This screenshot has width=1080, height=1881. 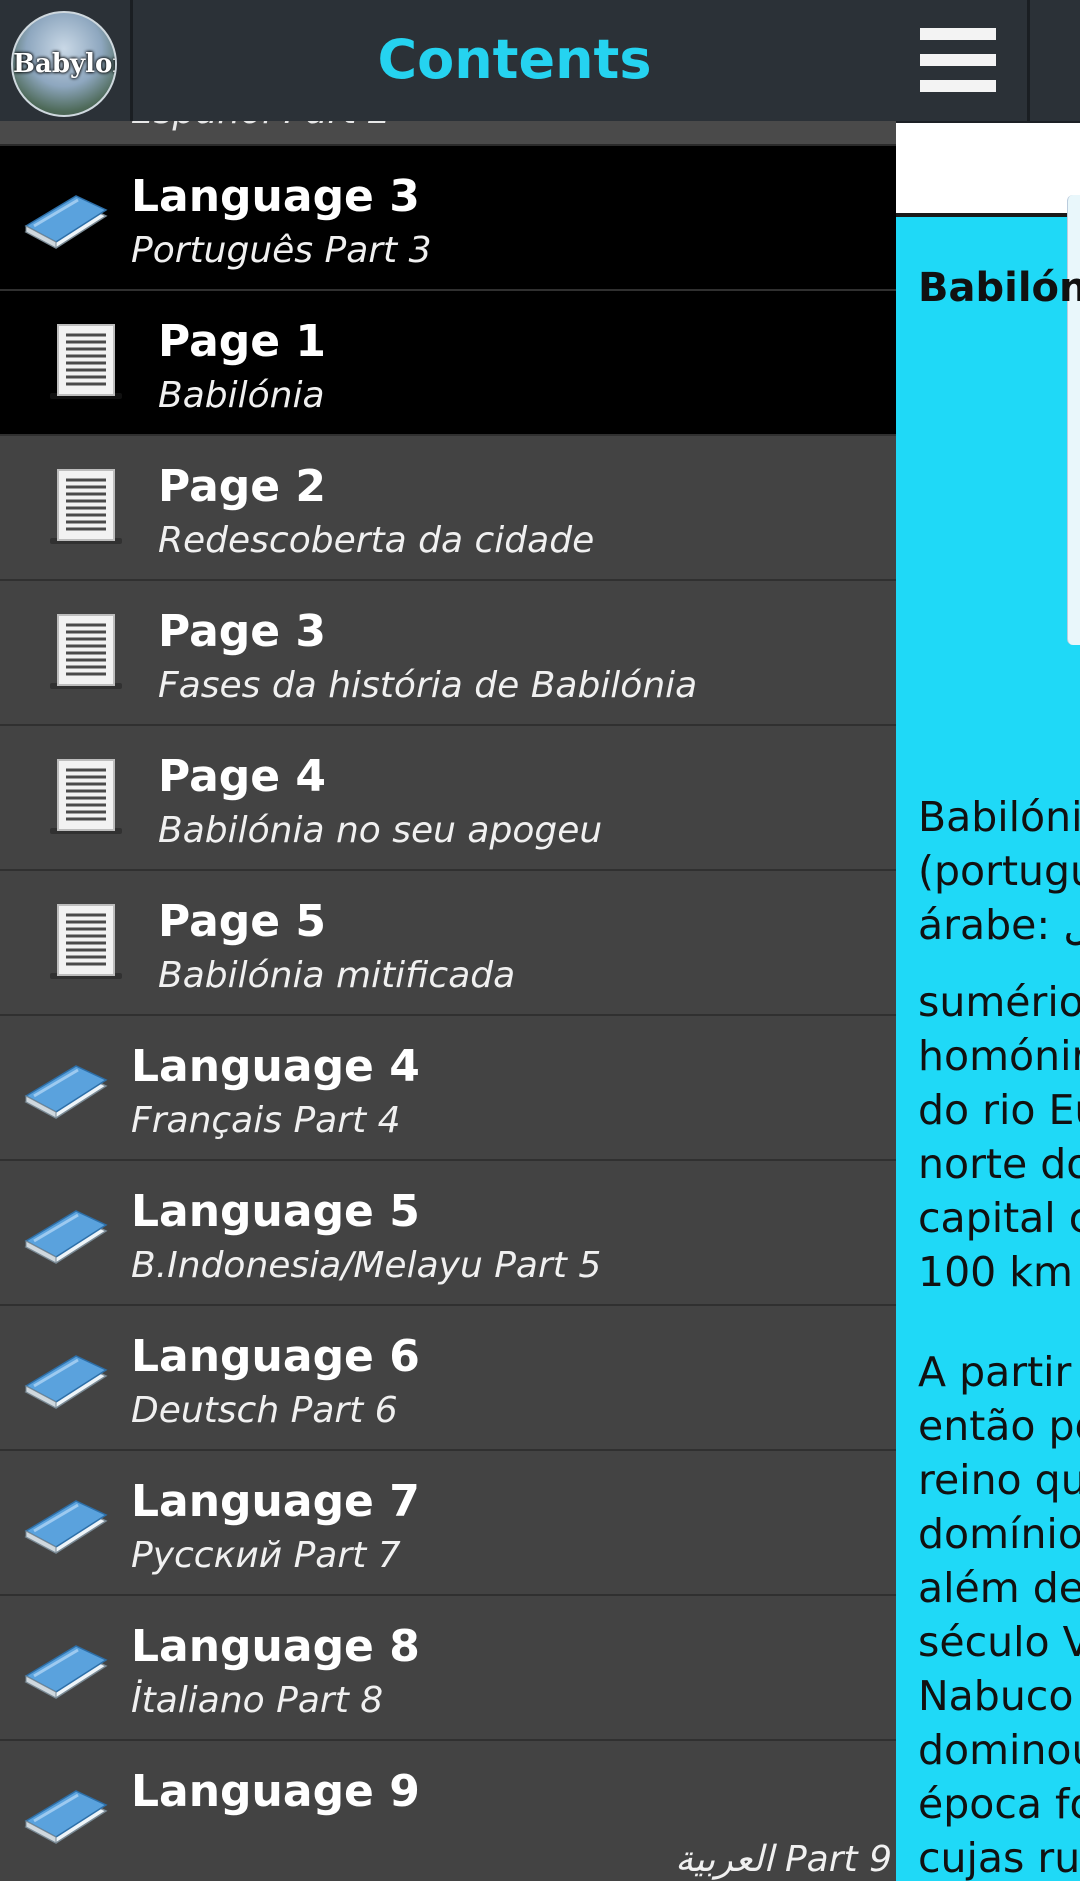 I want to click on article-line: domínio, so click(x=999, y=1534).